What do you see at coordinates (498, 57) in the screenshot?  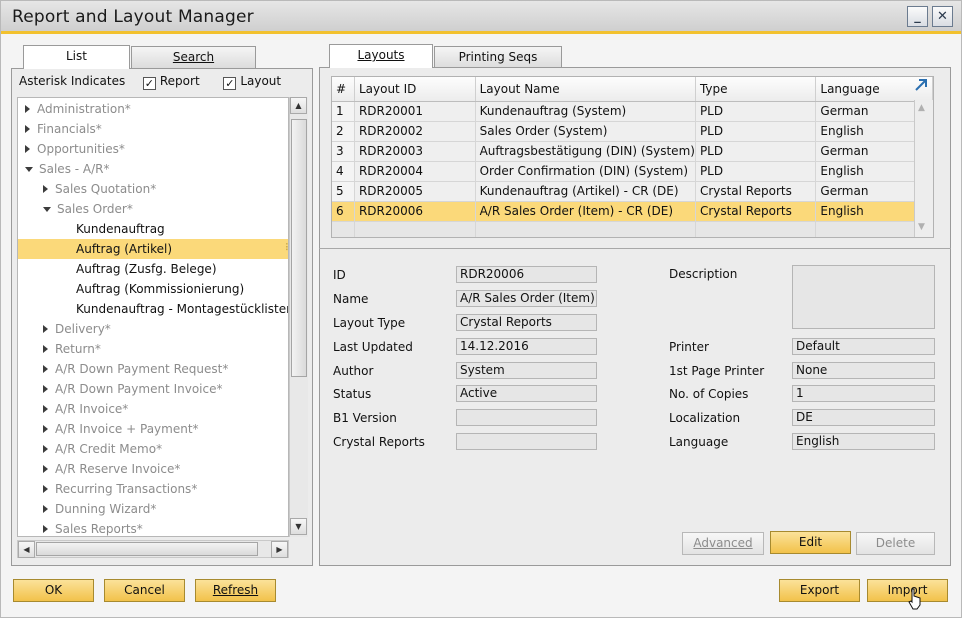 I see `tab-printing-seqs: Printing Seqs` at bounding box center [498, 57].